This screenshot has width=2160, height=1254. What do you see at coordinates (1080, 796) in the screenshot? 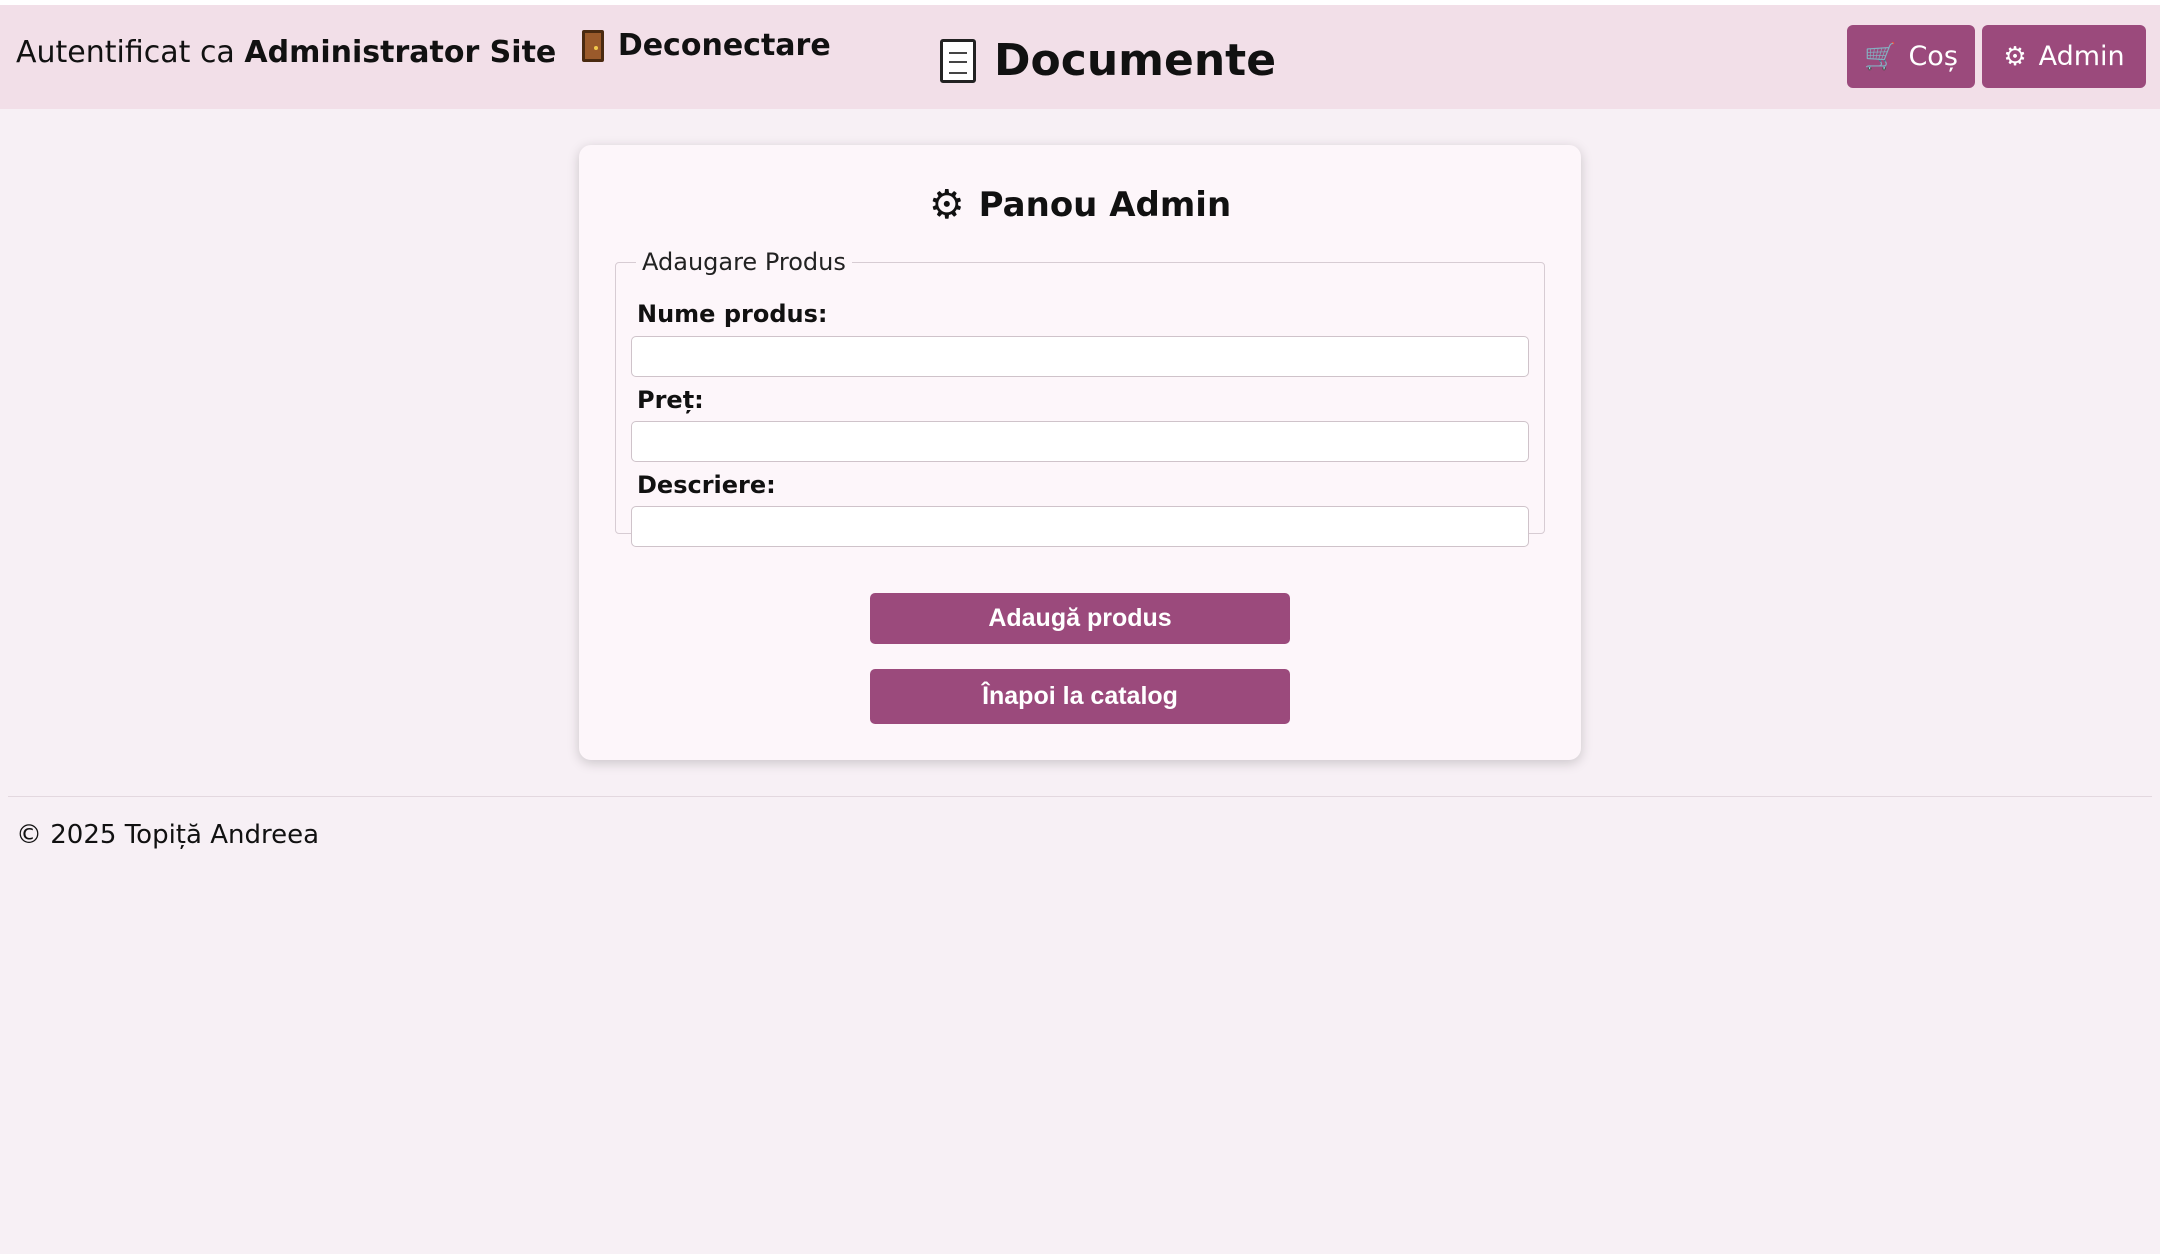
I see `footer-divider` at bounding box center [1080, 796].